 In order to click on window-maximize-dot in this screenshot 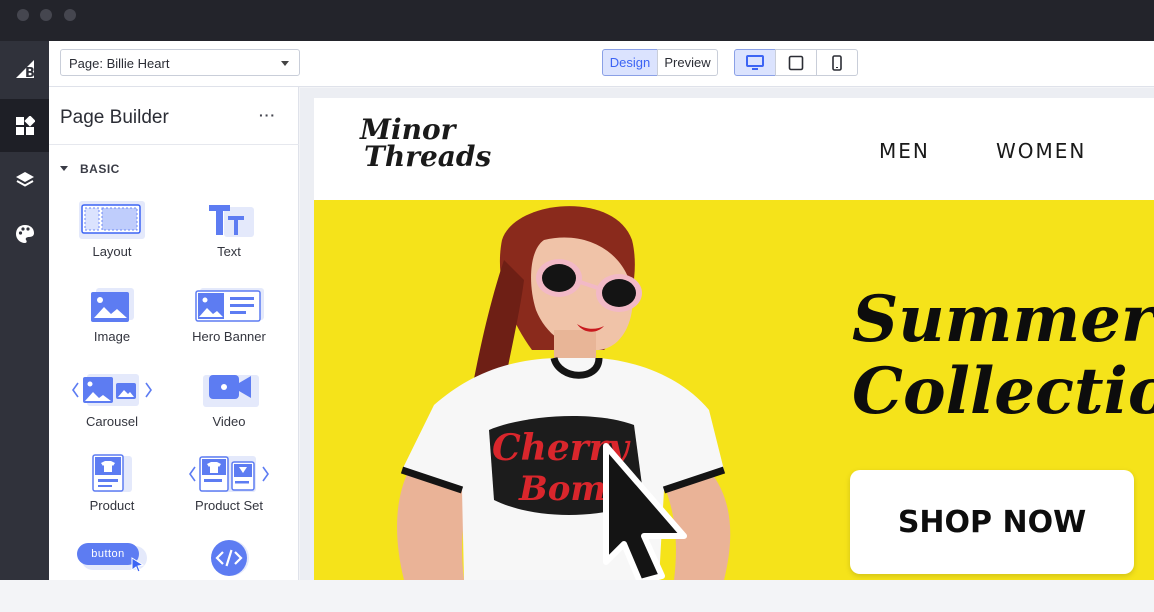, I will do `click(70, 15)`.